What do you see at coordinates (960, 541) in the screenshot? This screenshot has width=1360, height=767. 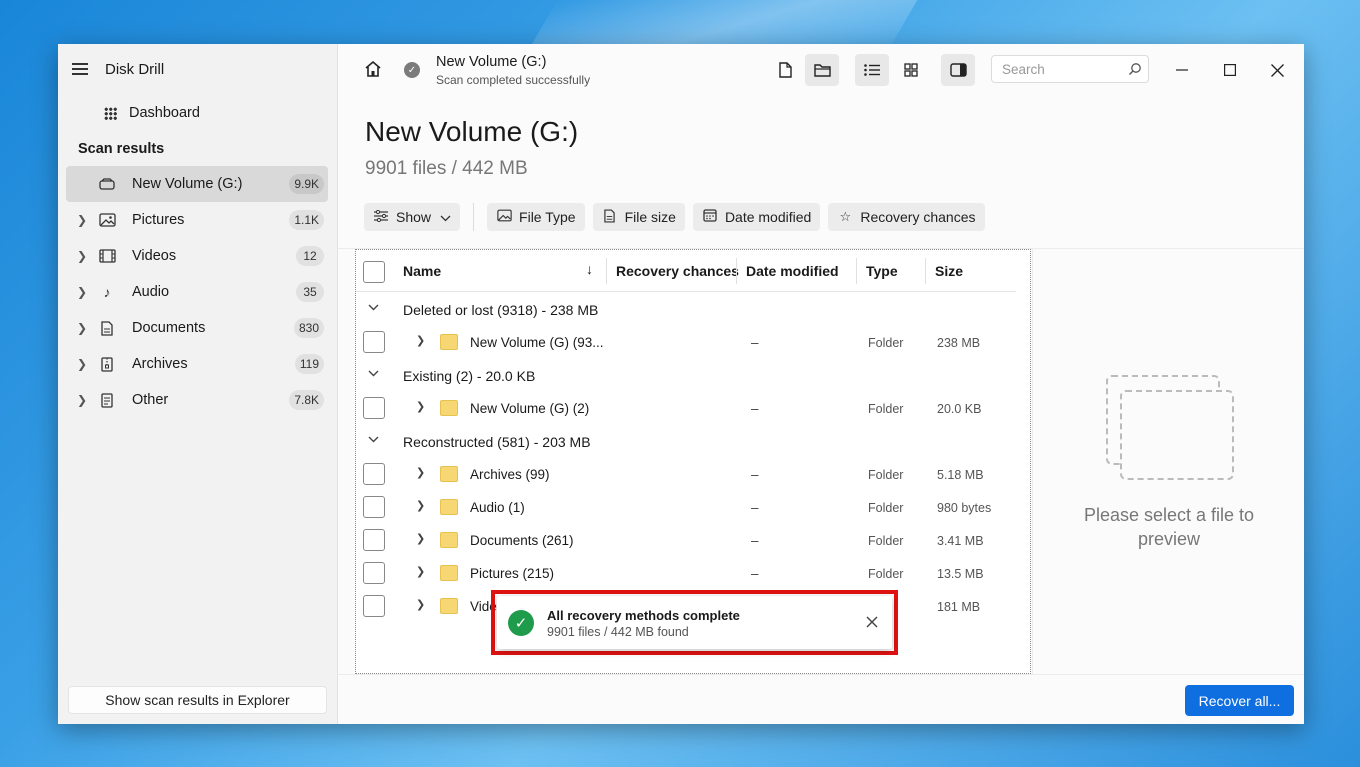 I see `row-size: 3.41 MB` at bounding box center [960, 541].